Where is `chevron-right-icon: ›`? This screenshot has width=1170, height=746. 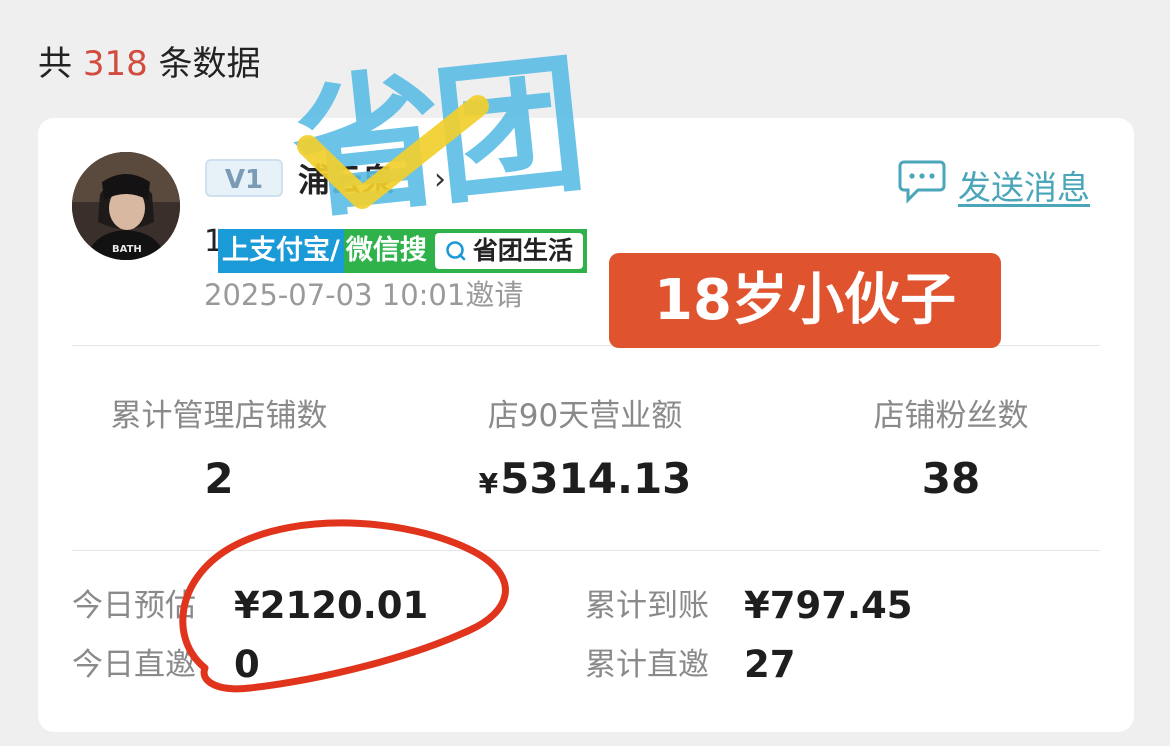
chevron-right-icon: › is located at coordinates (440, 180).